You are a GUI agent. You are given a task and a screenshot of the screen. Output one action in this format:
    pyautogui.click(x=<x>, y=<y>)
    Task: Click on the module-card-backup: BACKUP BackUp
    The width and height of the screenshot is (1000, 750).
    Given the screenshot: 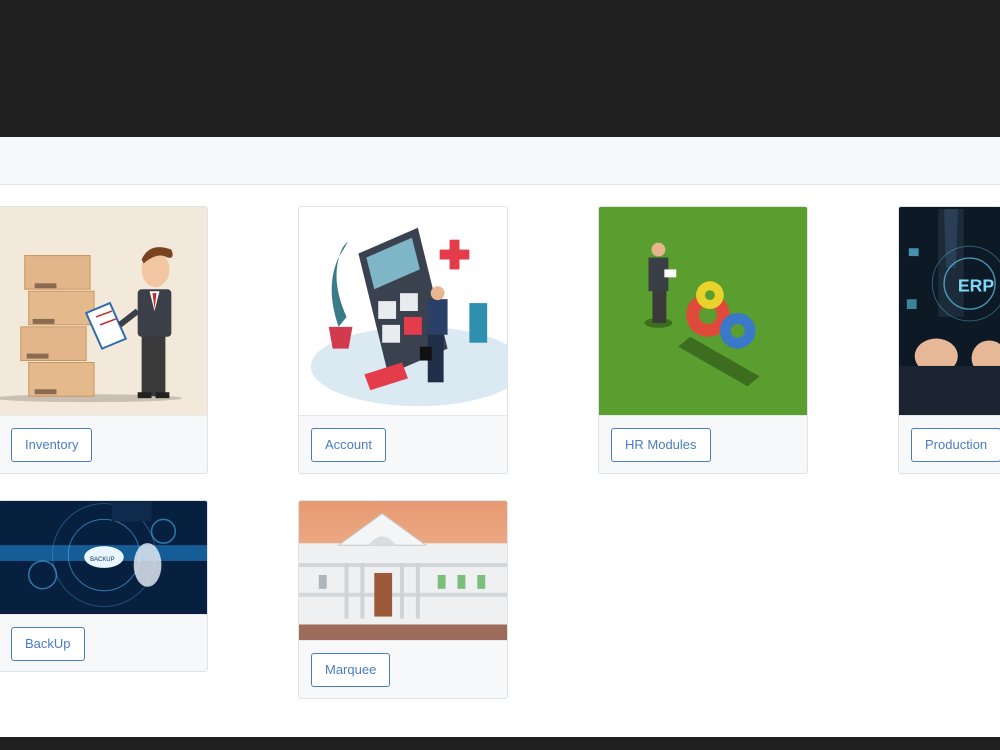 What is the action you would take?
    pyautogui.click(x=104, y=586)
    